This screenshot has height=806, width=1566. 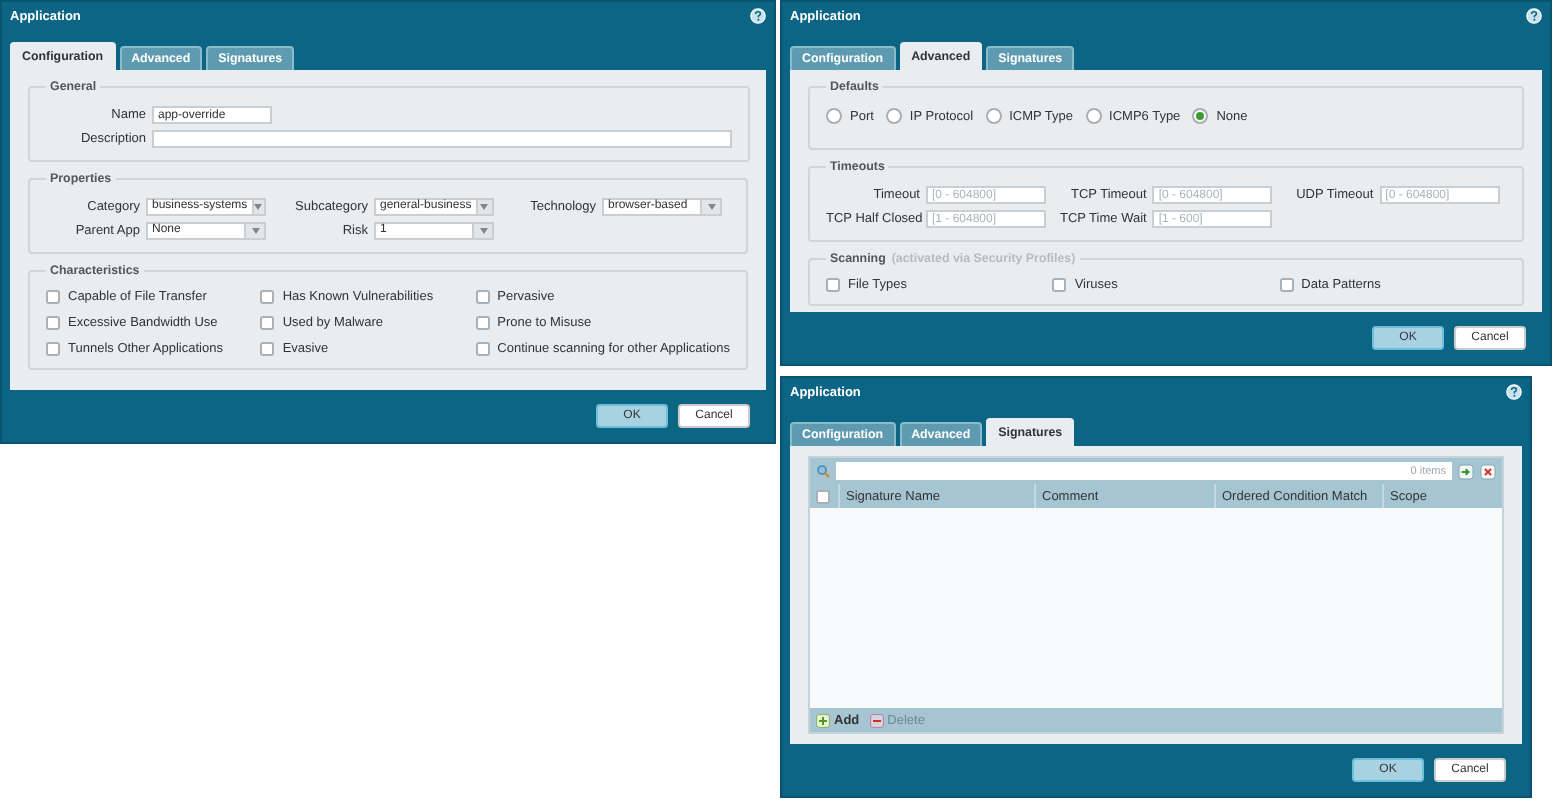 I want to click on input-field, so click(x=442, y=139).